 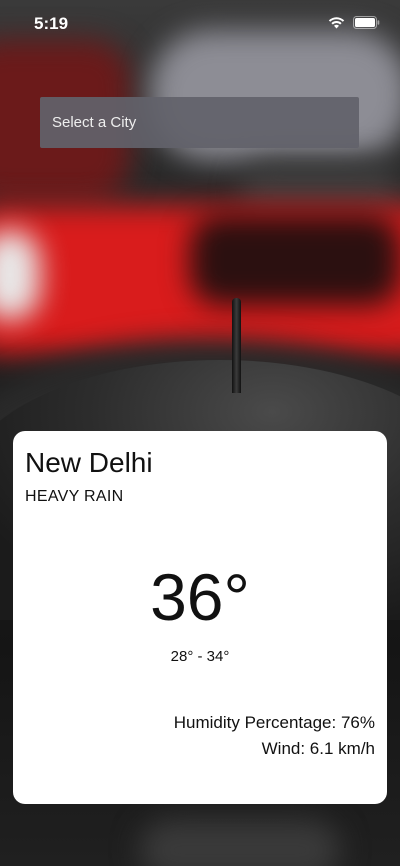 I want to click on weather-condition: HEAVY RAIN, so click(x=74, y=496).